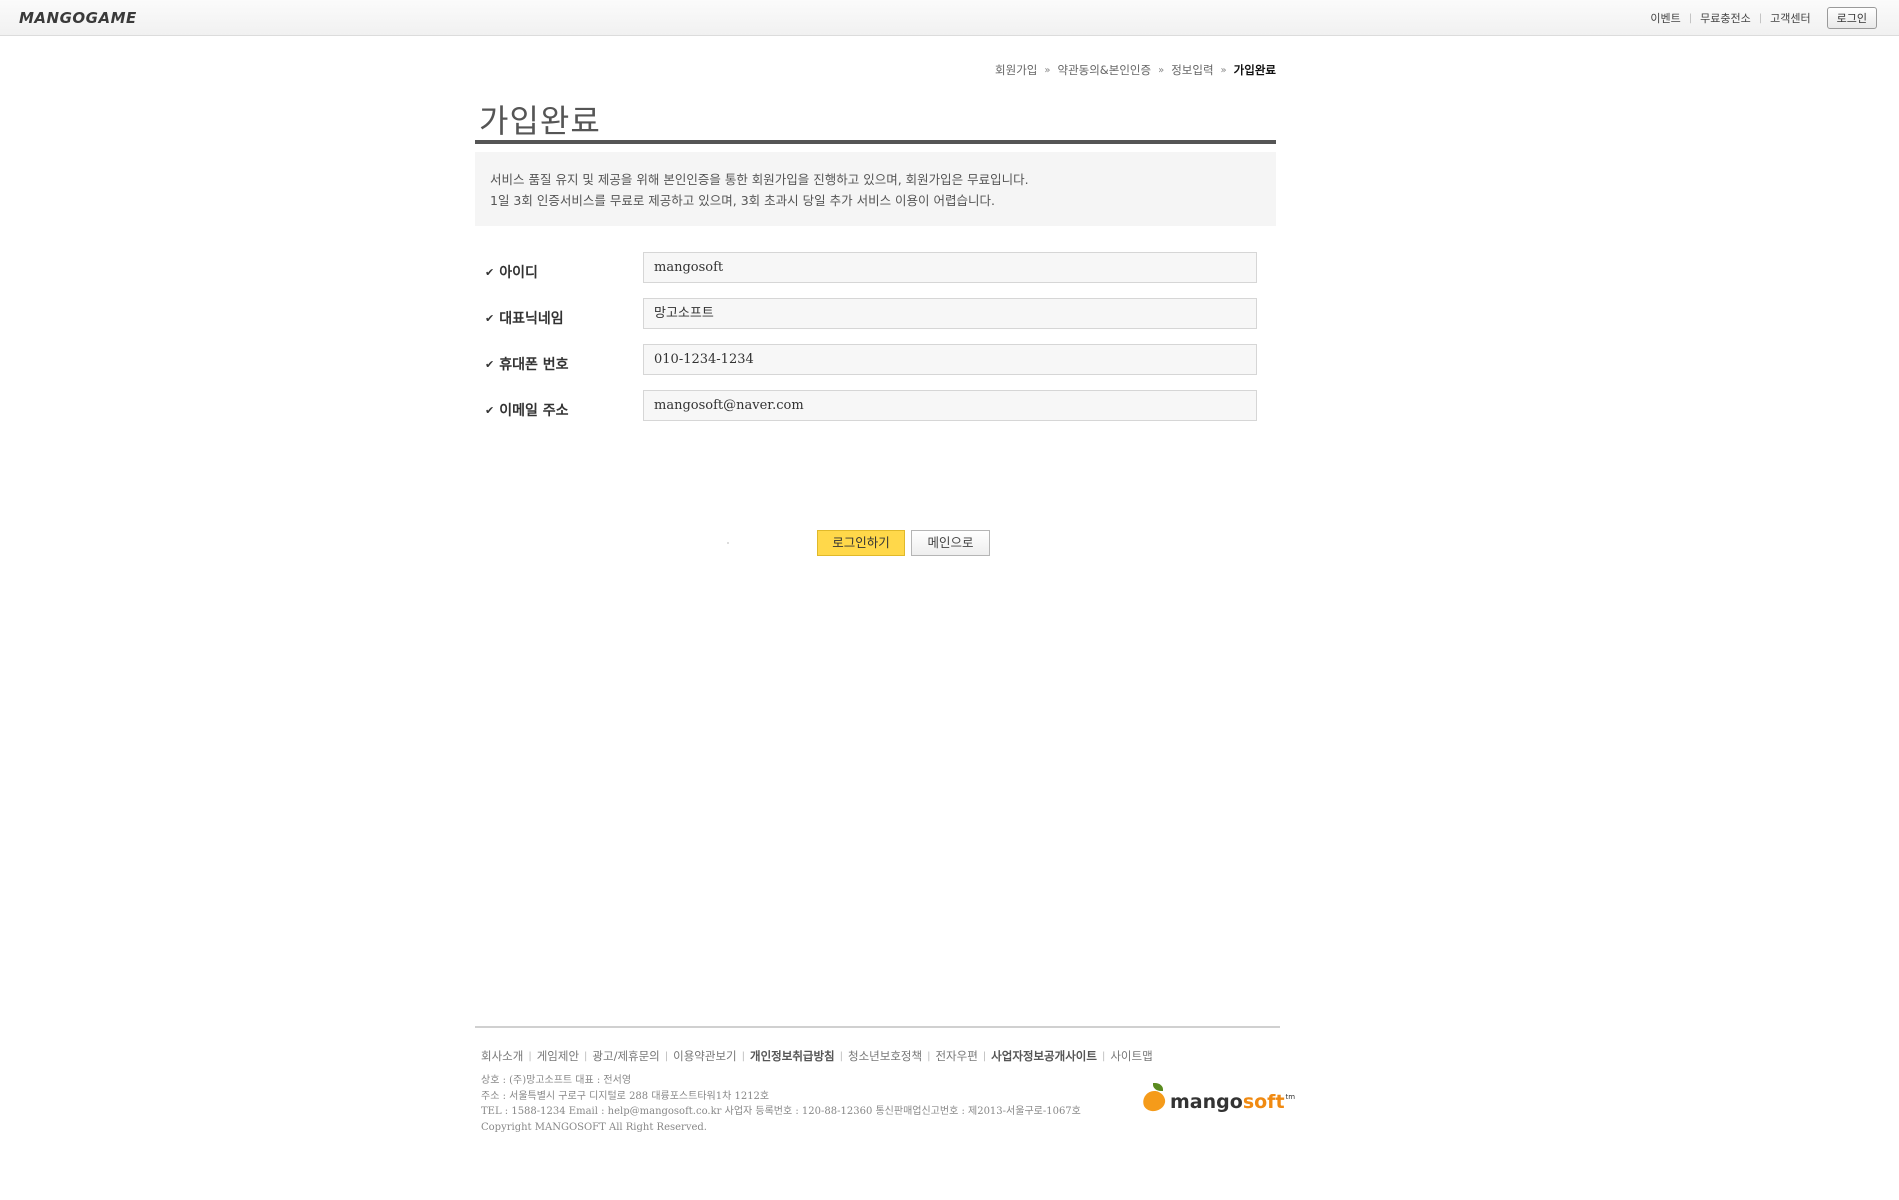 The image size is (1899, 1200). I want to click on nav-free-charge-link: 무료충전소, so click(1725, 18).